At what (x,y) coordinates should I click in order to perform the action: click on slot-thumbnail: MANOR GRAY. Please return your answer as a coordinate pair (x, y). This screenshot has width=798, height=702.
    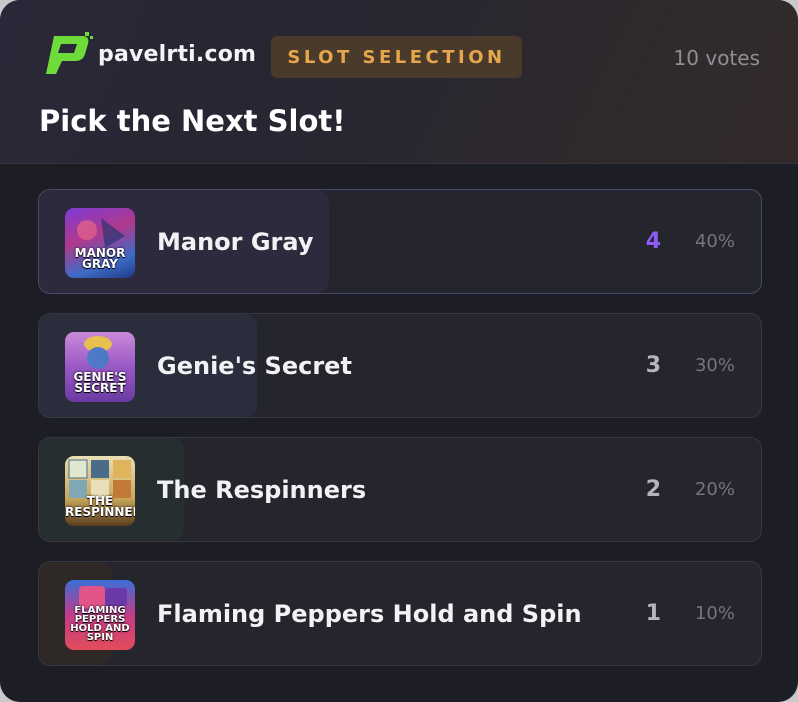
    Looking at the image, I should click on (100, 243).